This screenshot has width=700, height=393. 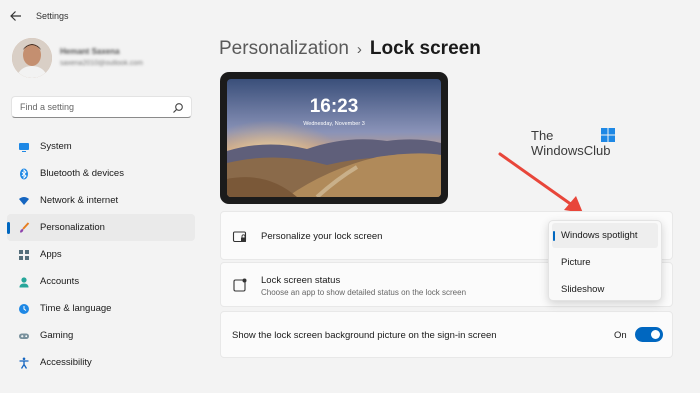 What do you see at coordinates (301, 280) in the screenshot?
I see `status-label: Lock screen status` at bounding box center [301, 280].